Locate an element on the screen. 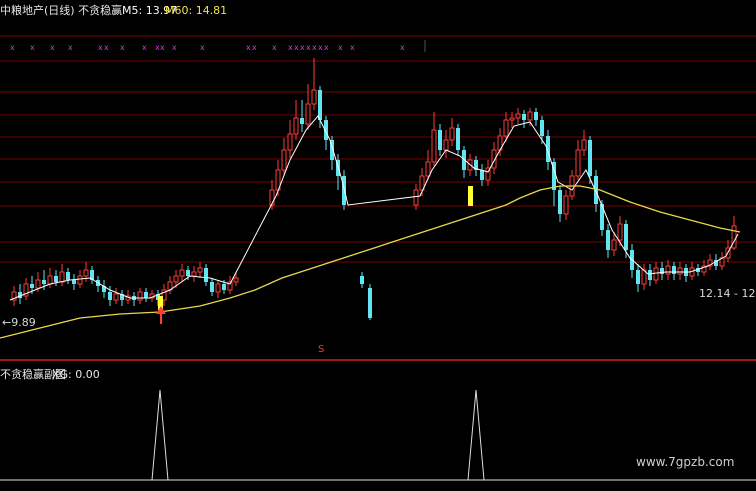 This screenshot has width=756, height=491. low-price-label: ←9.89 is located at coordinates (19, 322).